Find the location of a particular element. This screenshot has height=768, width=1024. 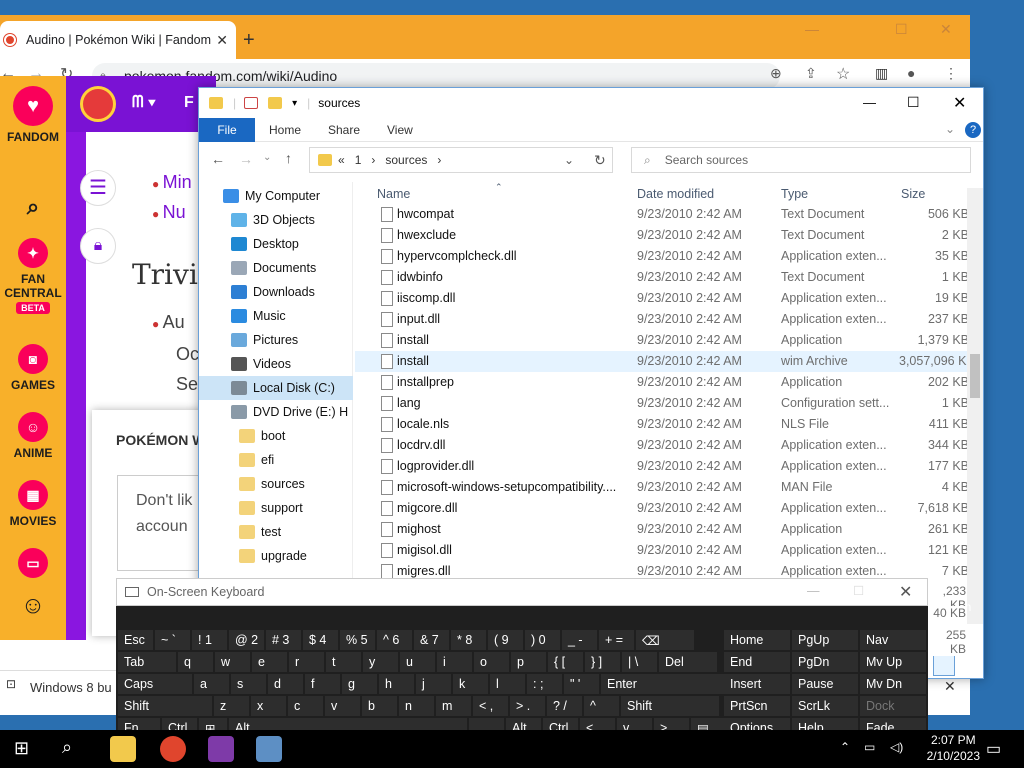

nav-item: Desktop is located at coordinates (276, 244).